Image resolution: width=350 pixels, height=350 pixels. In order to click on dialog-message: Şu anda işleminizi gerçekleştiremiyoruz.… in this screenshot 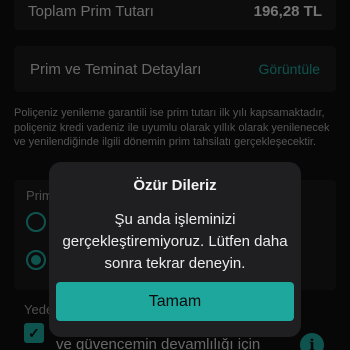, I will do `click(175, 241)`.